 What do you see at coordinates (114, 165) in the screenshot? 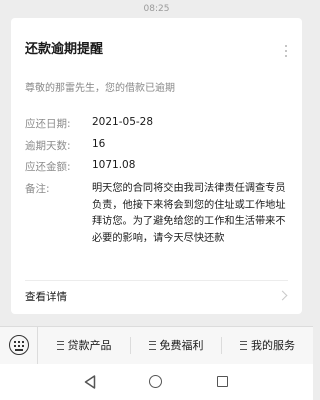
I see `amount-due-value: 1071.08` at bounding box center [114, 165].